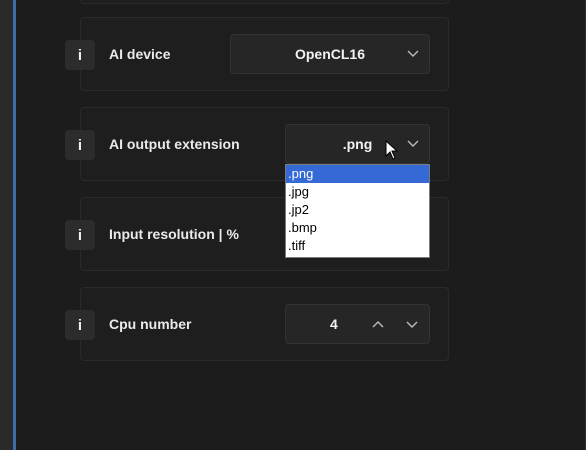  Describe the element at coordinates (174, 234) in the screenshot. I see `input-resolution-label: Input resolution | %` at that location.